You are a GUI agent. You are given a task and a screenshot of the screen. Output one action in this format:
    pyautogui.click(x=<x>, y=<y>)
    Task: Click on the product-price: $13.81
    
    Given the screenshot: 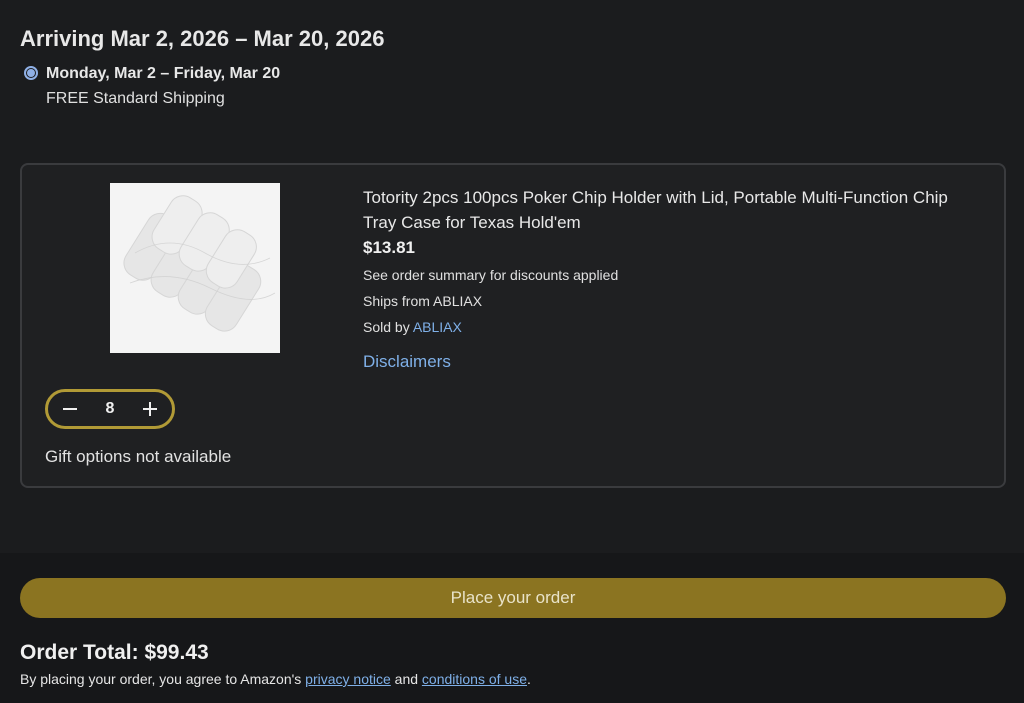 What is the action you would take?
    pyautogui.click(x=389, y=247)
    